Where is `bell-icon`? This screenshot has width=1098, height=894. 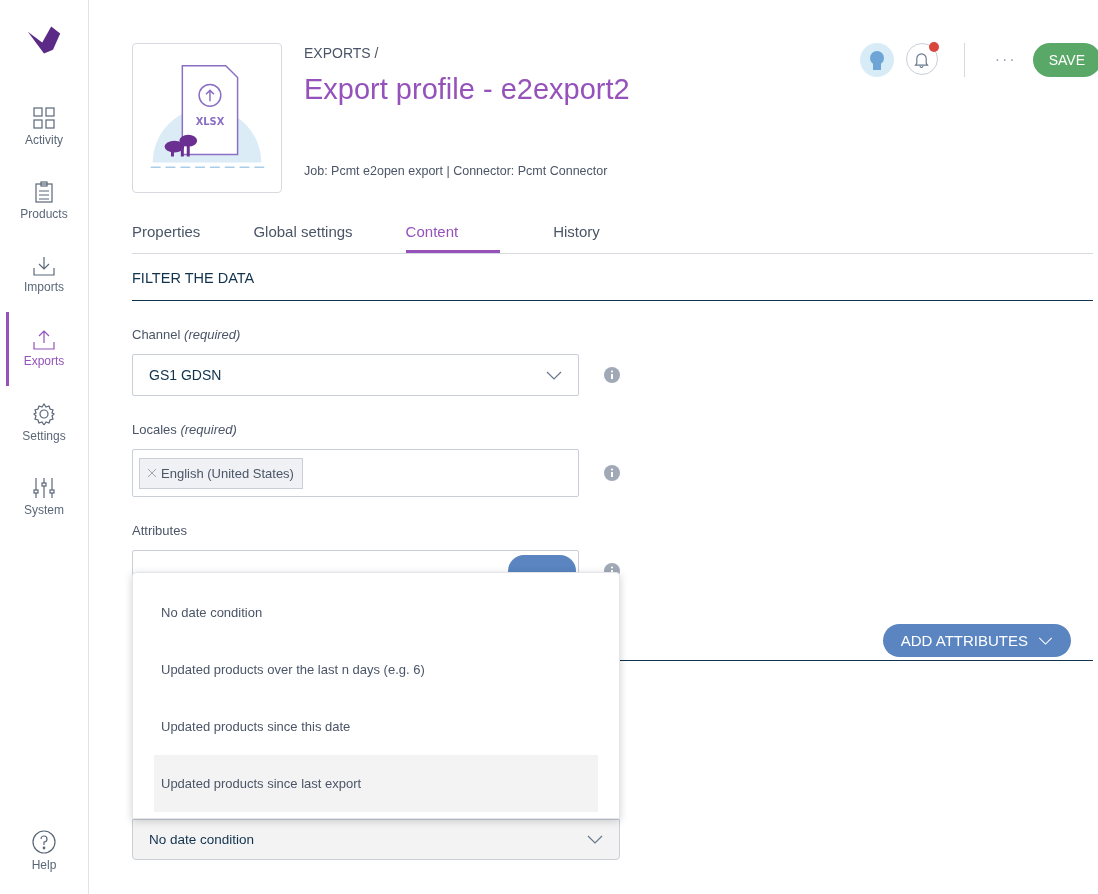 bell-icon is located at coordinates (922, 59).